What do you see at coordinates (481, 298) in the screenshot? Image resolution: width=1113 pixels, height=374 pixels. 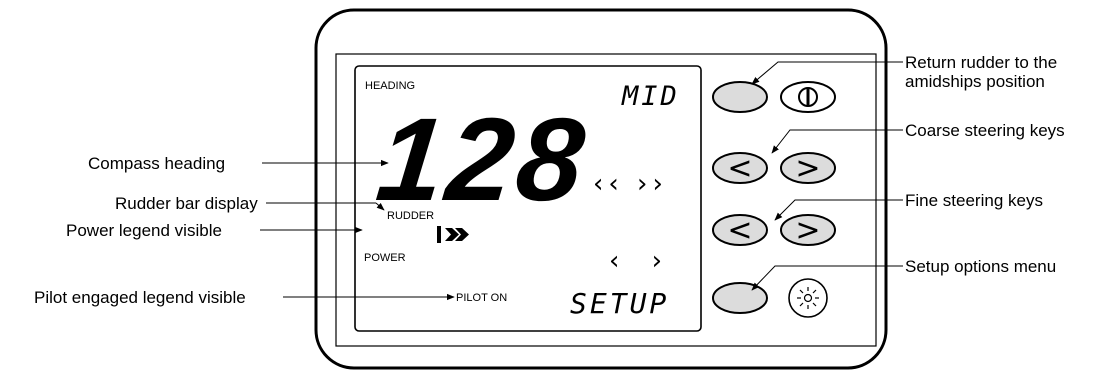 I see `pilot-on-legend: PILOT ON` at bounding box center [481, 298].